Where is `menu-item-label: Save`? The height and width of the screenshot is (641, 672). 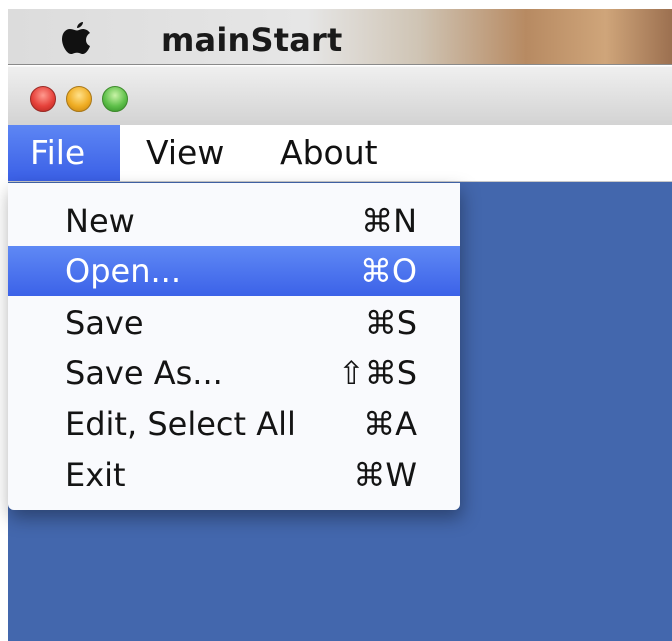
menu-item-label: Save is located at coordinates (104, 323).